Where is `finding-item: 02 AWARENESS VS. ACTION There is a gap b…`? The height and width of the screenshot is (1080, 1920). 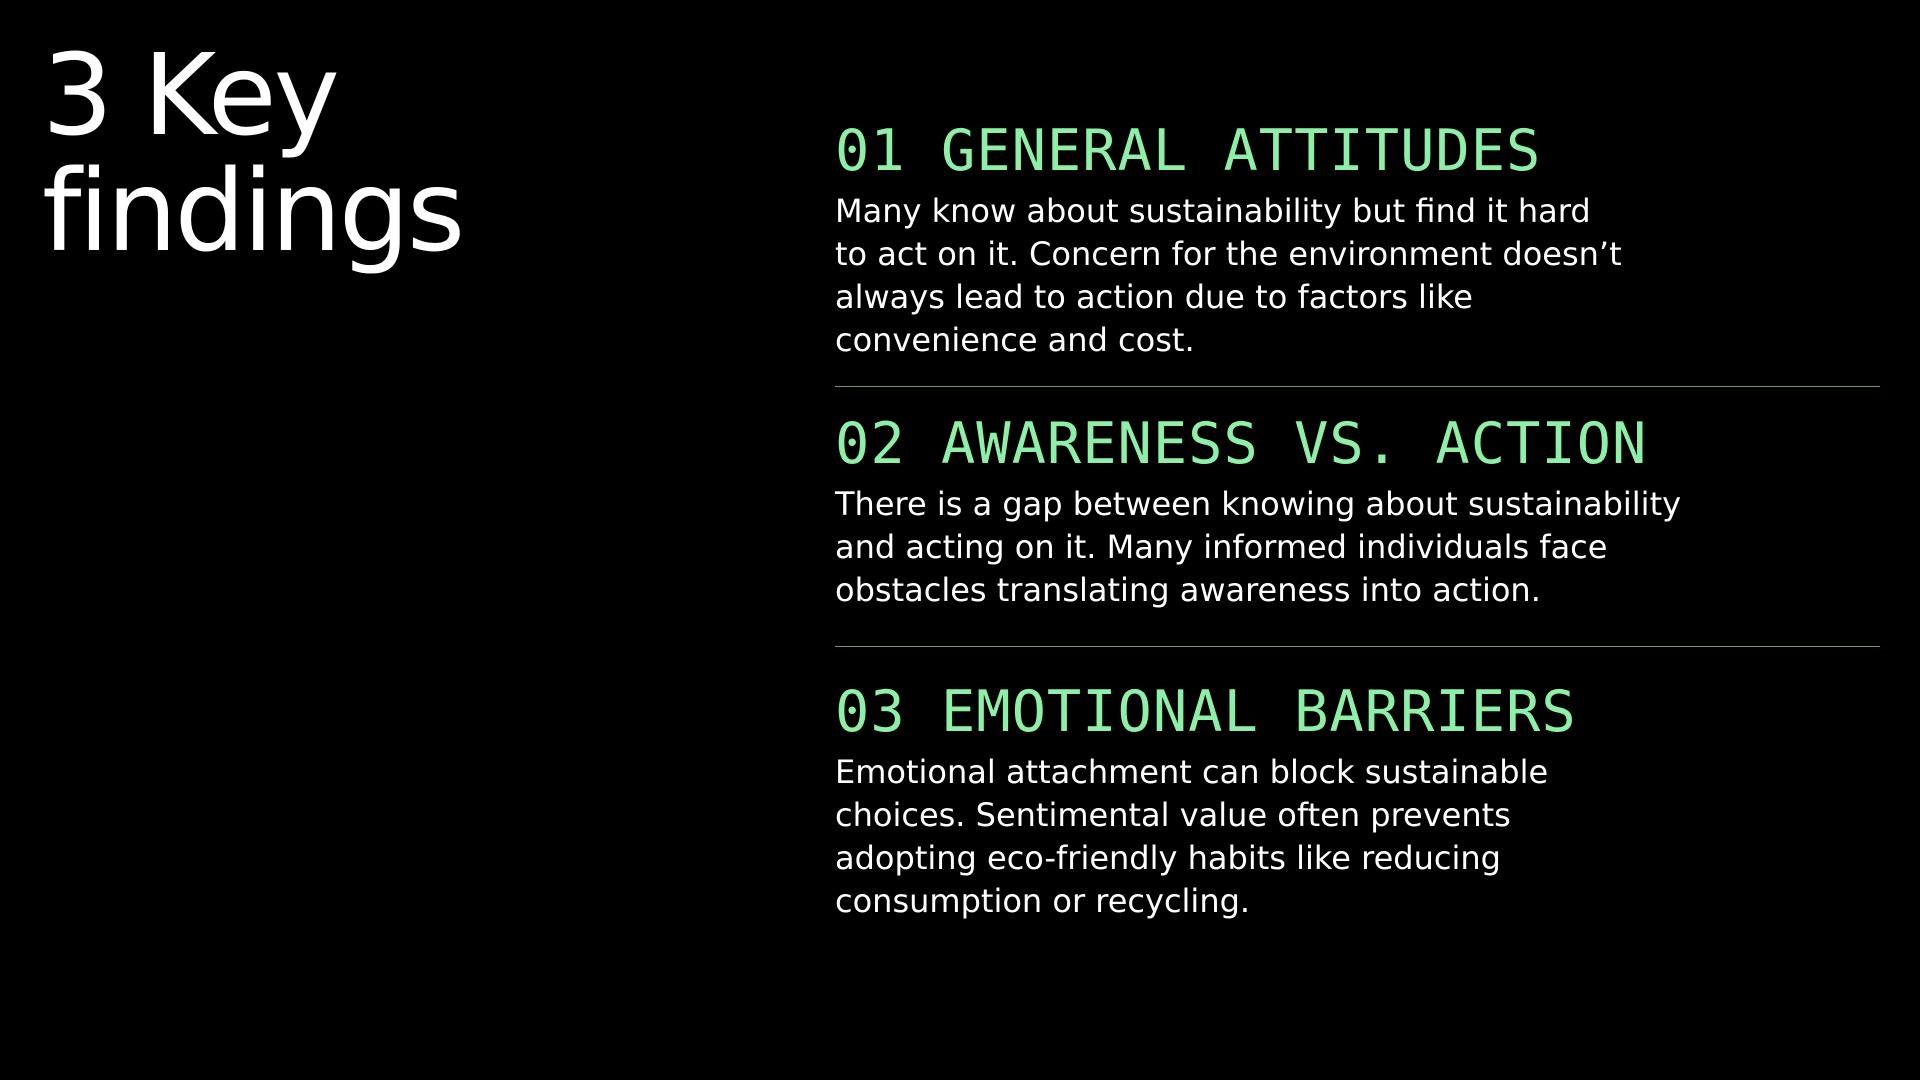
finding-item: 02 AWARENESS VS. ACTION There is a gap b… is located at coordinates (1357, 508).